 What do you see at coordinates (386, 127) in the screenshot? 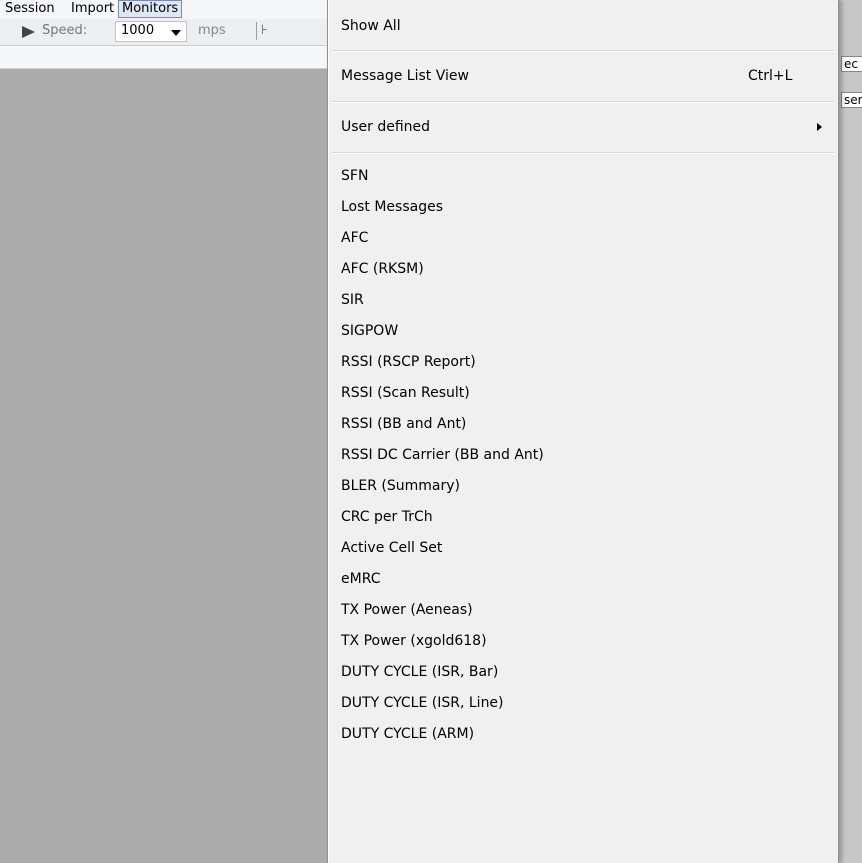
I see `menu-item-label: User defined` at bounding box center [386, 127].